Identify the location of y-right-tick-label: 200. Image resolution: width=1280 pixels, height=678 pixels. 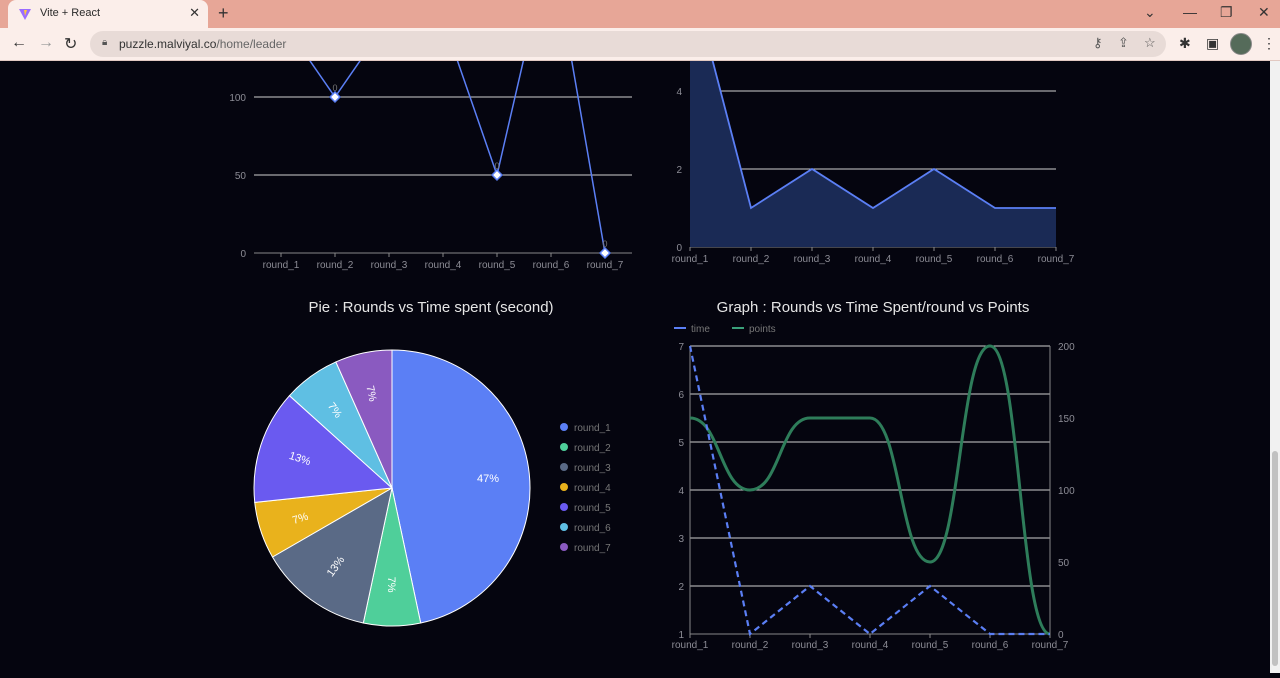
(1066, 347).